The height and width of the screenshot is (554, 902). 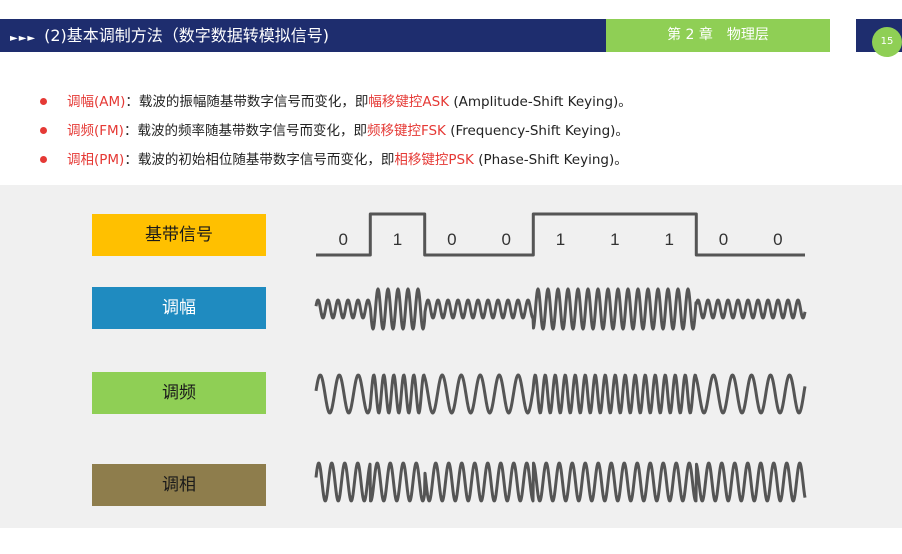 I want to click on pm-waveform, so click(x=560, y=482).